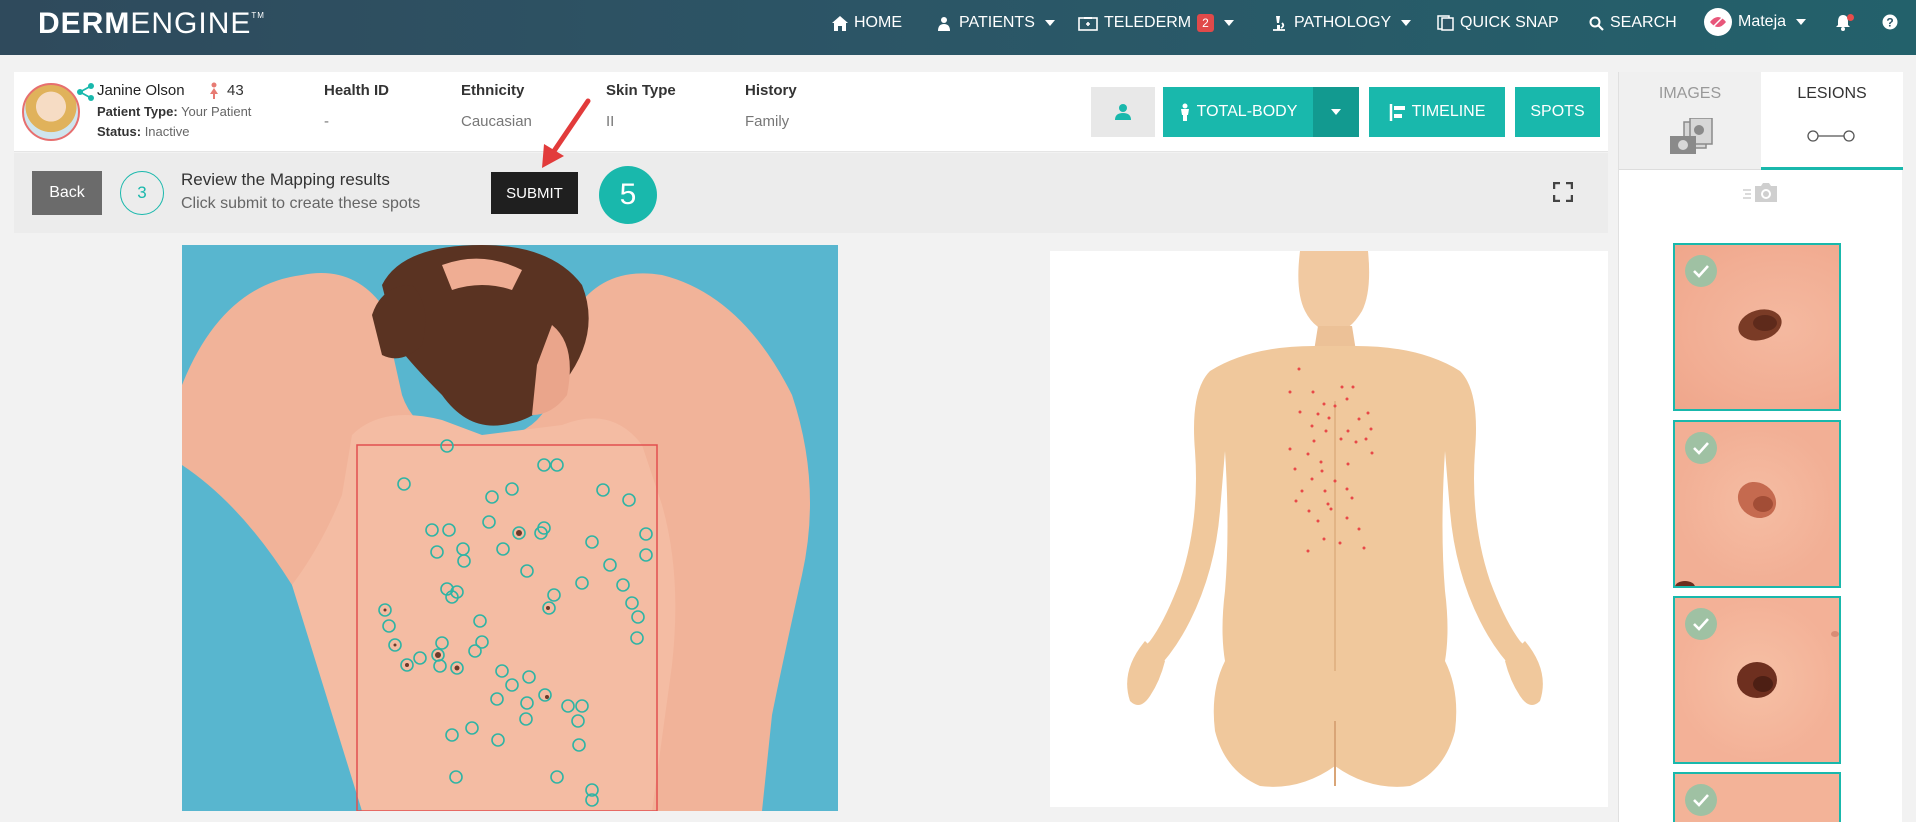 The image size is (1916, 822). What do you see at coordinates (51, 112) in the screenshot?
I see `patient-avatar` at bounding box center [51, 112].